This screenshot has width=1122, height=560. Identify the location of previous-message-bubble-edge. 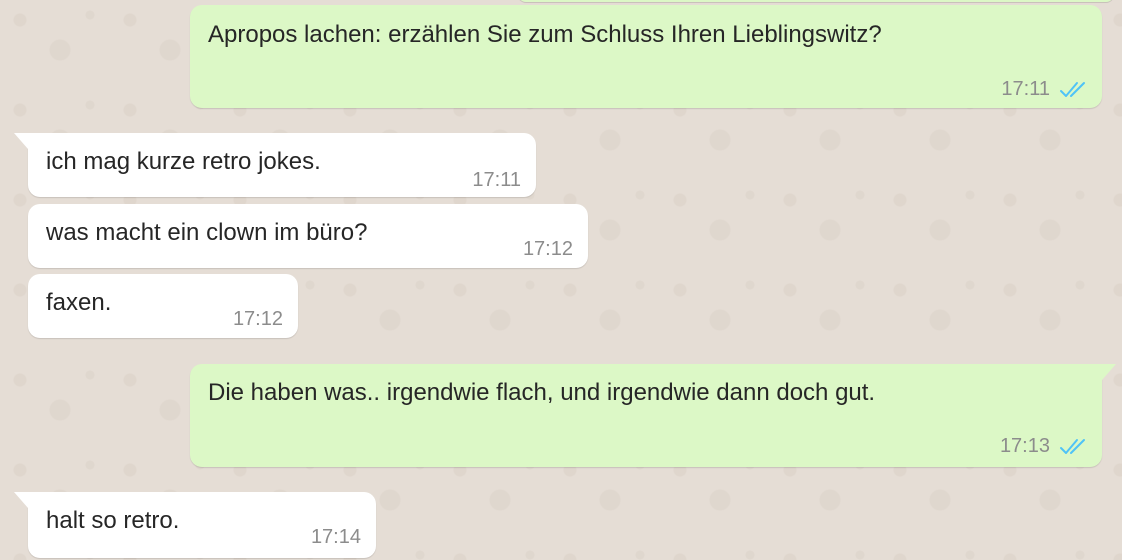
(816, 1).